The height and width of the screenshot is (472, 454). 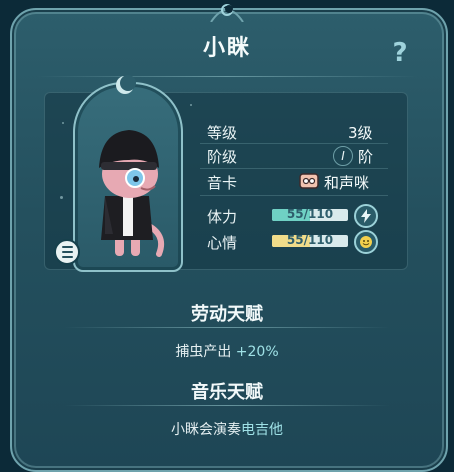 I want to click on music-talent-text: 小眯会演奏电吉他, so click(x=227, y=429).